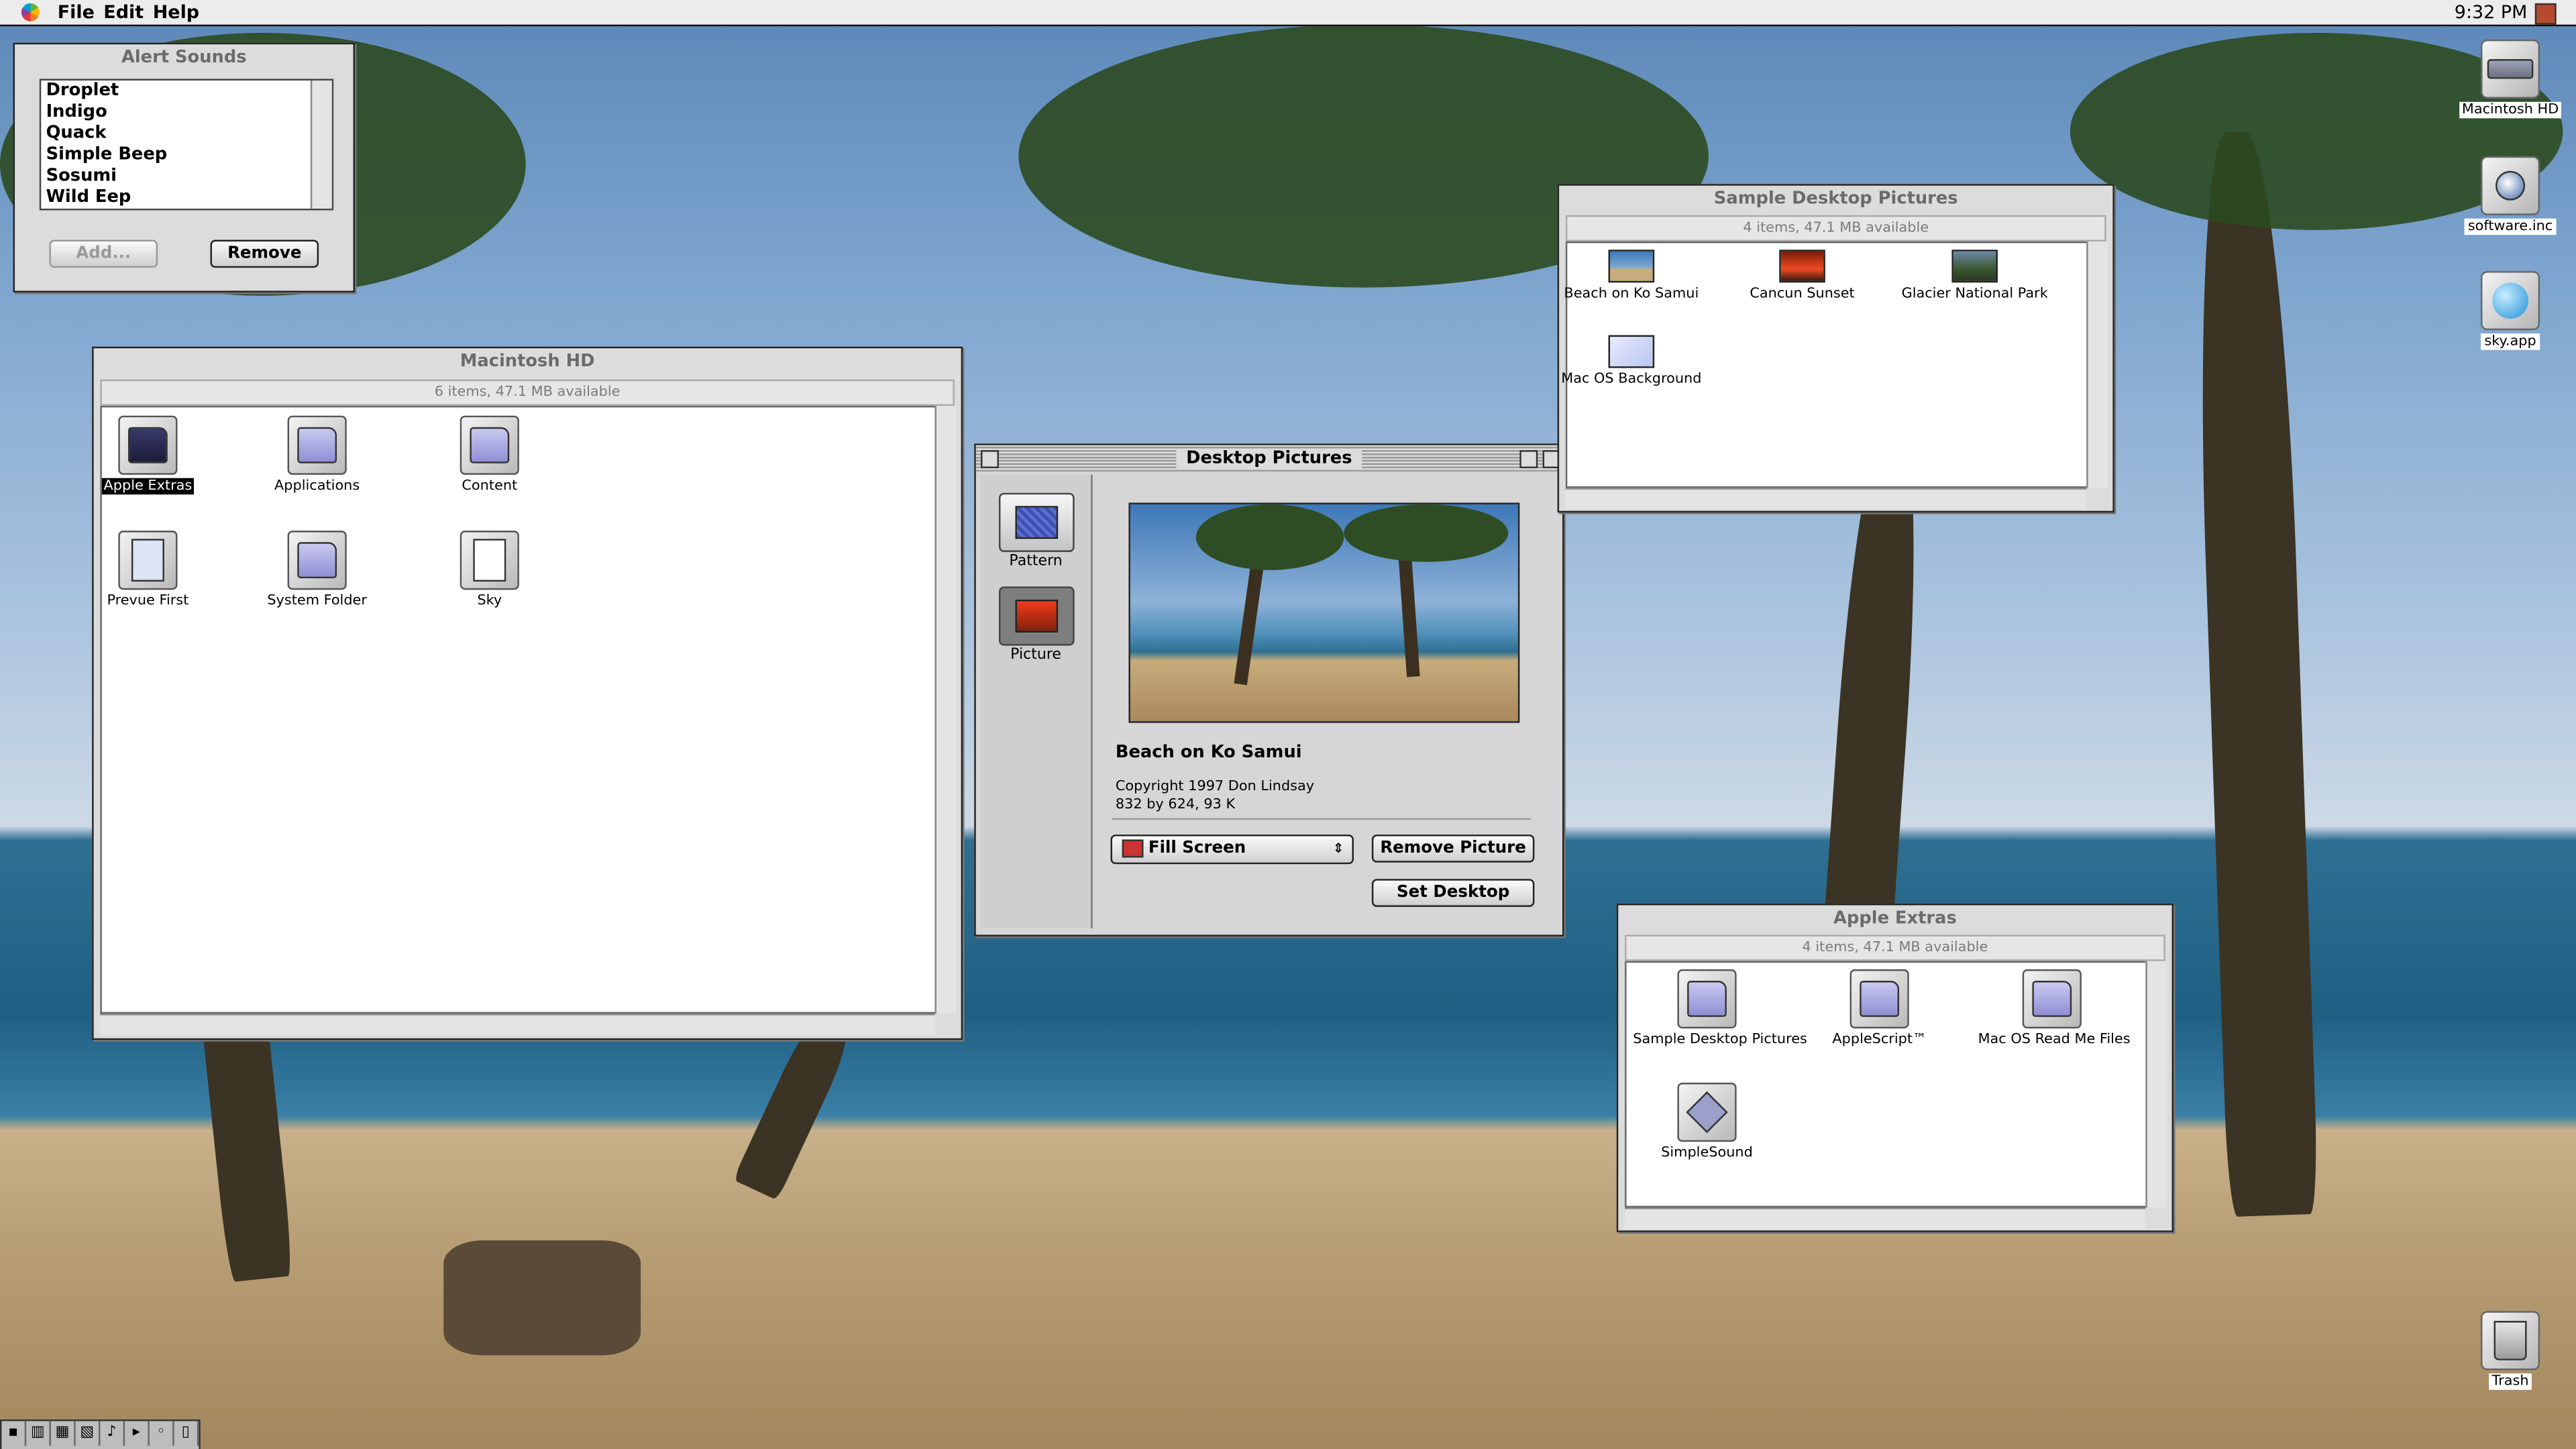 The height and width of the screenshot is (1449, 2576). What do you see at coordinates (1322, 819) in the screenshot?
I see `divider` at bounding box center [1322, 819].